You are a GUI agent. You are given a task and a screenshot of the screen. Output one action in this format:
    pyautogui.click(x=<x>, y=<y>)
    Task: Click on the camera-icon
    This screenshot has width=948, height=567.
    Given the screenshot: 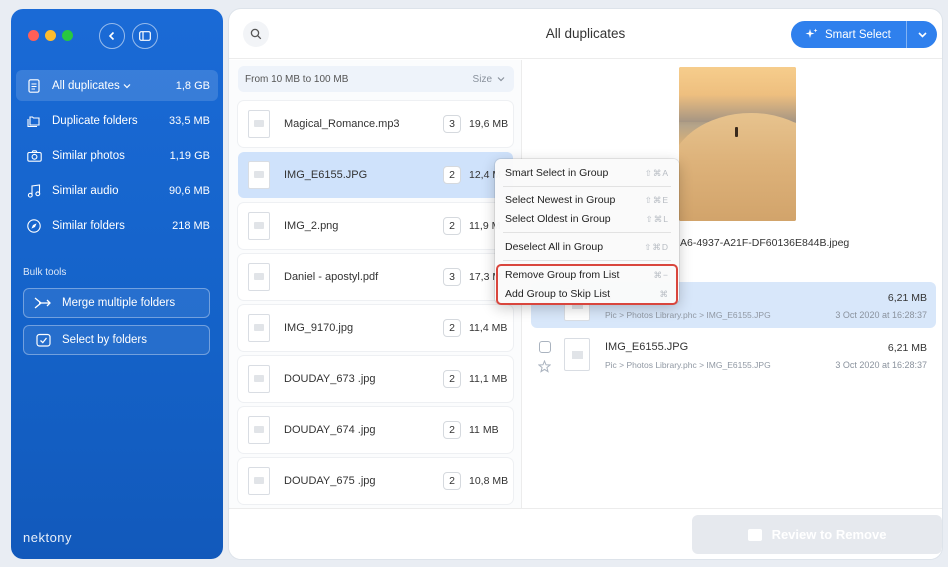 What is the action you would take?
    pyautogui.click(x=34, y=156)
    